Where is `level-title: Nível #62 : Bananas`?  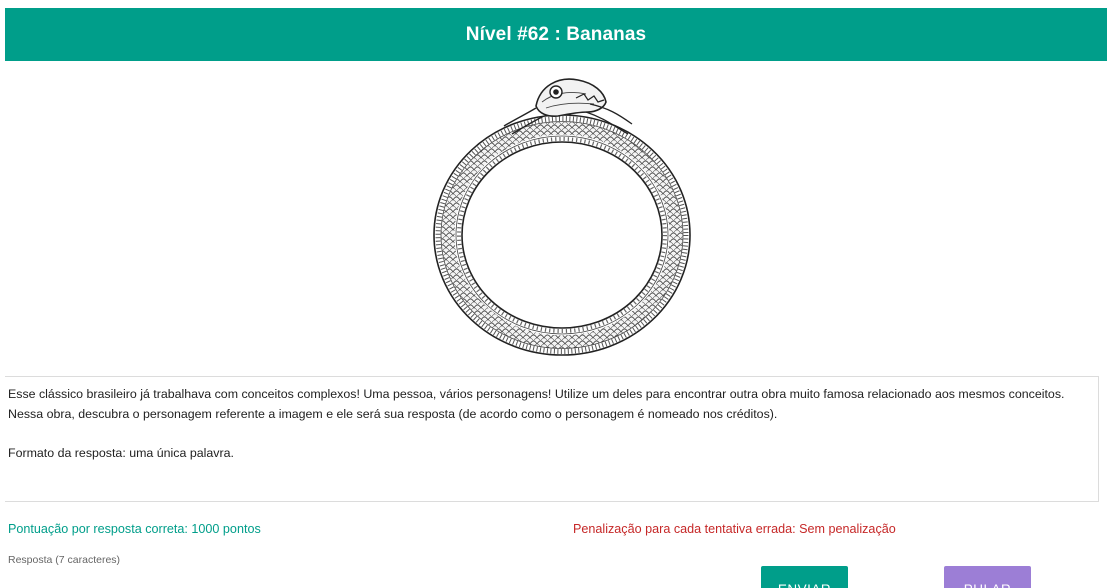
level-title: Nível #62 : Bananas is located at coordinates (556, 34).